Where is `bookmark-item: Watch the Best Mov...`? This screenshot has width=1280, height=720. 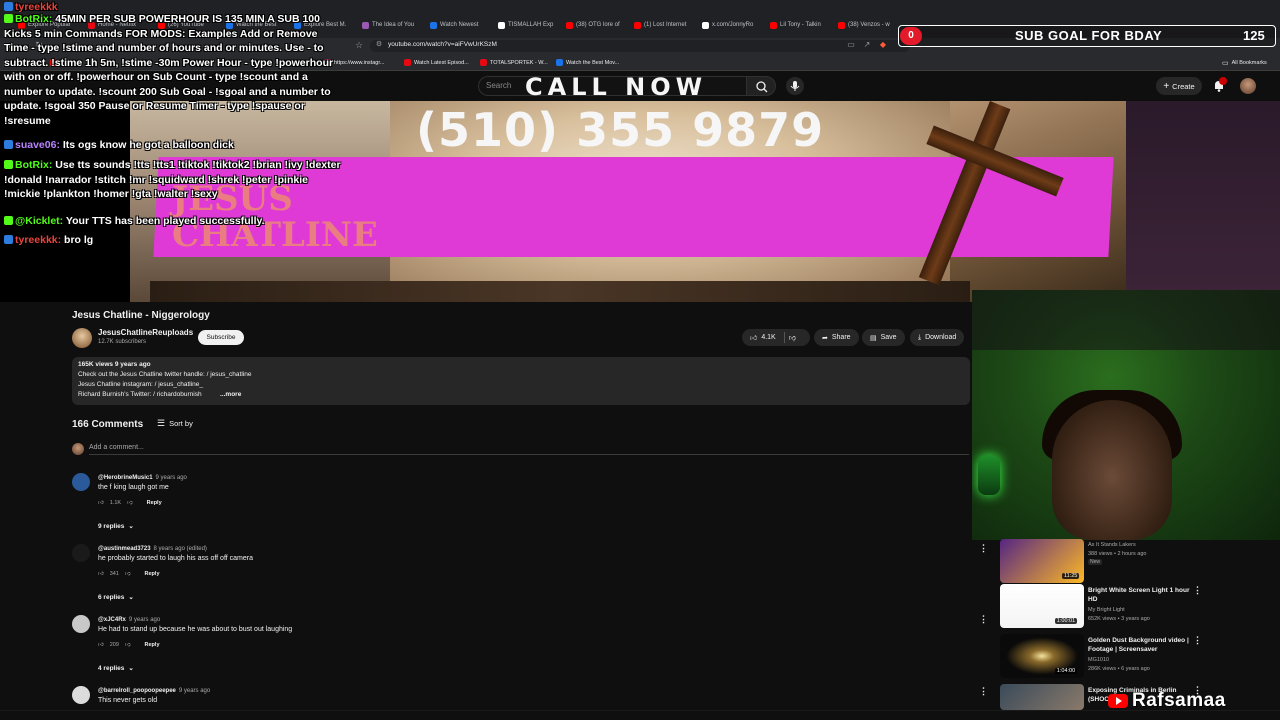 bookmark-item: Watch the Best Mov... is located at coordinates (597, 62).